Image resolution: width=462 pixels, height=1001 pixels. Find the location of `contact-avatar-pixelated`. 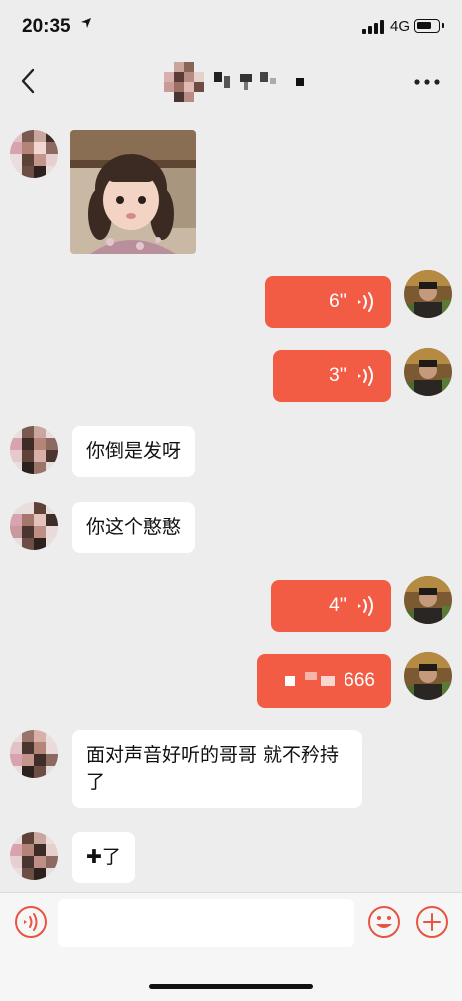

contact-avatar-pixelated is located at coordinates (185, 84).